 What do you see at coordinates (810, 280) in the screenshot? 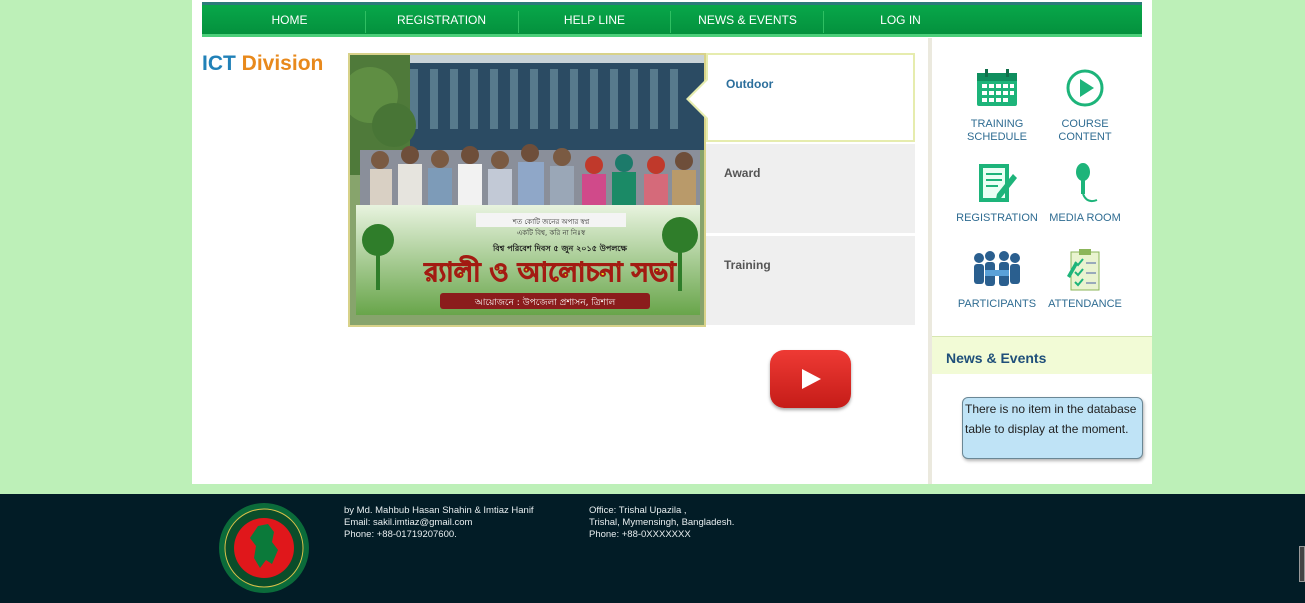
I see `slider-tab-training: Training` at bounding box center [810, 280].